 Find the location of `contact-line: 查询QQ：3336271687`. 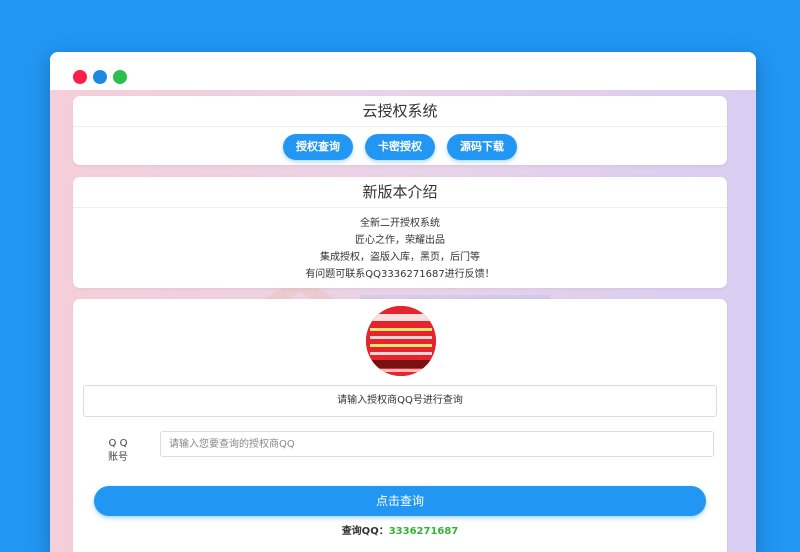

contact-line: 查询QQ：3336271687 is located at coordinates (400, 529).